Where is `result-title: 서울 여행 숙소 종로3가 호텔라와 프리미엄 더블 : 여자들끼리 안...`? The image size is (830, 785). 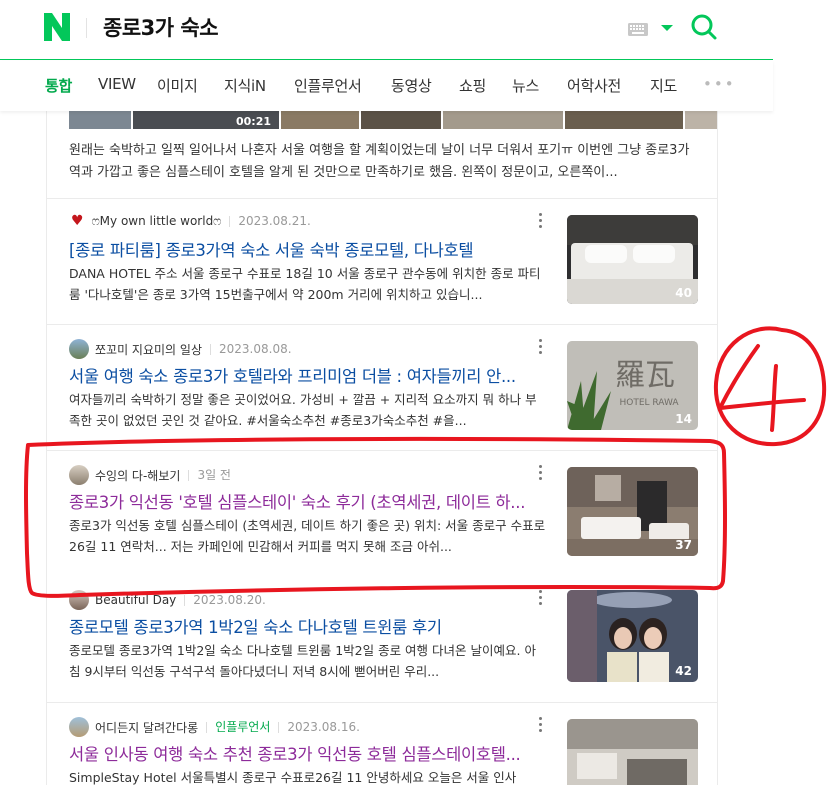 result-title: 서울 여행 숙소 종로3가 호텔라와 프리미엄 더블 : 여자들끼리 안... is located at coordinates (308, 375).